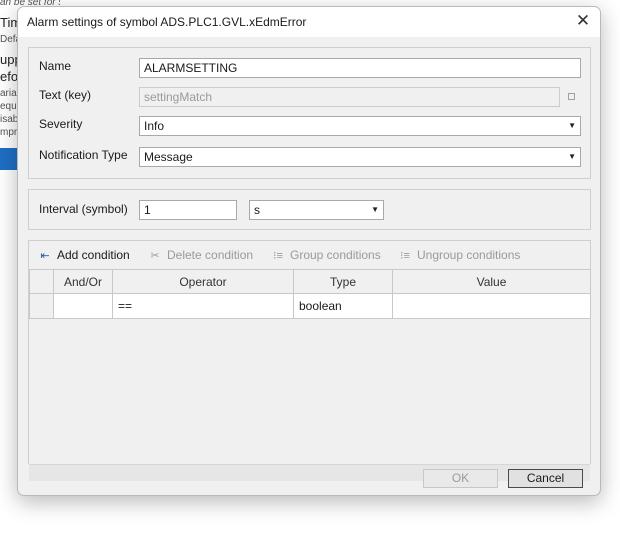  Describe the element at coordinates (210, 255) in the screenshot. I see `delete-condition-label: Delete condition` at that location.